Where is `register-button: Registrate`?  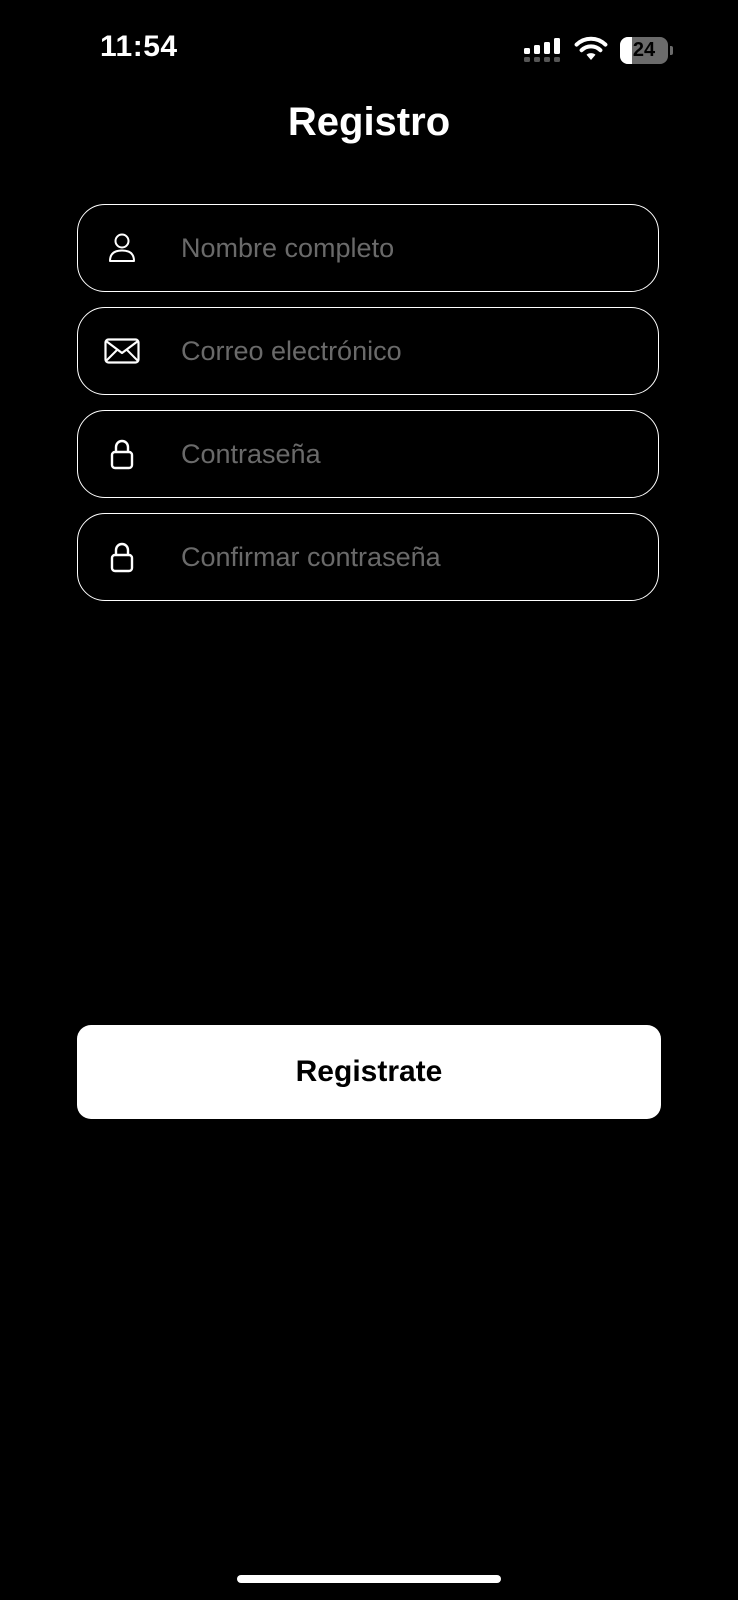
register-button: Registrate is located at coordinates (369, 1072).